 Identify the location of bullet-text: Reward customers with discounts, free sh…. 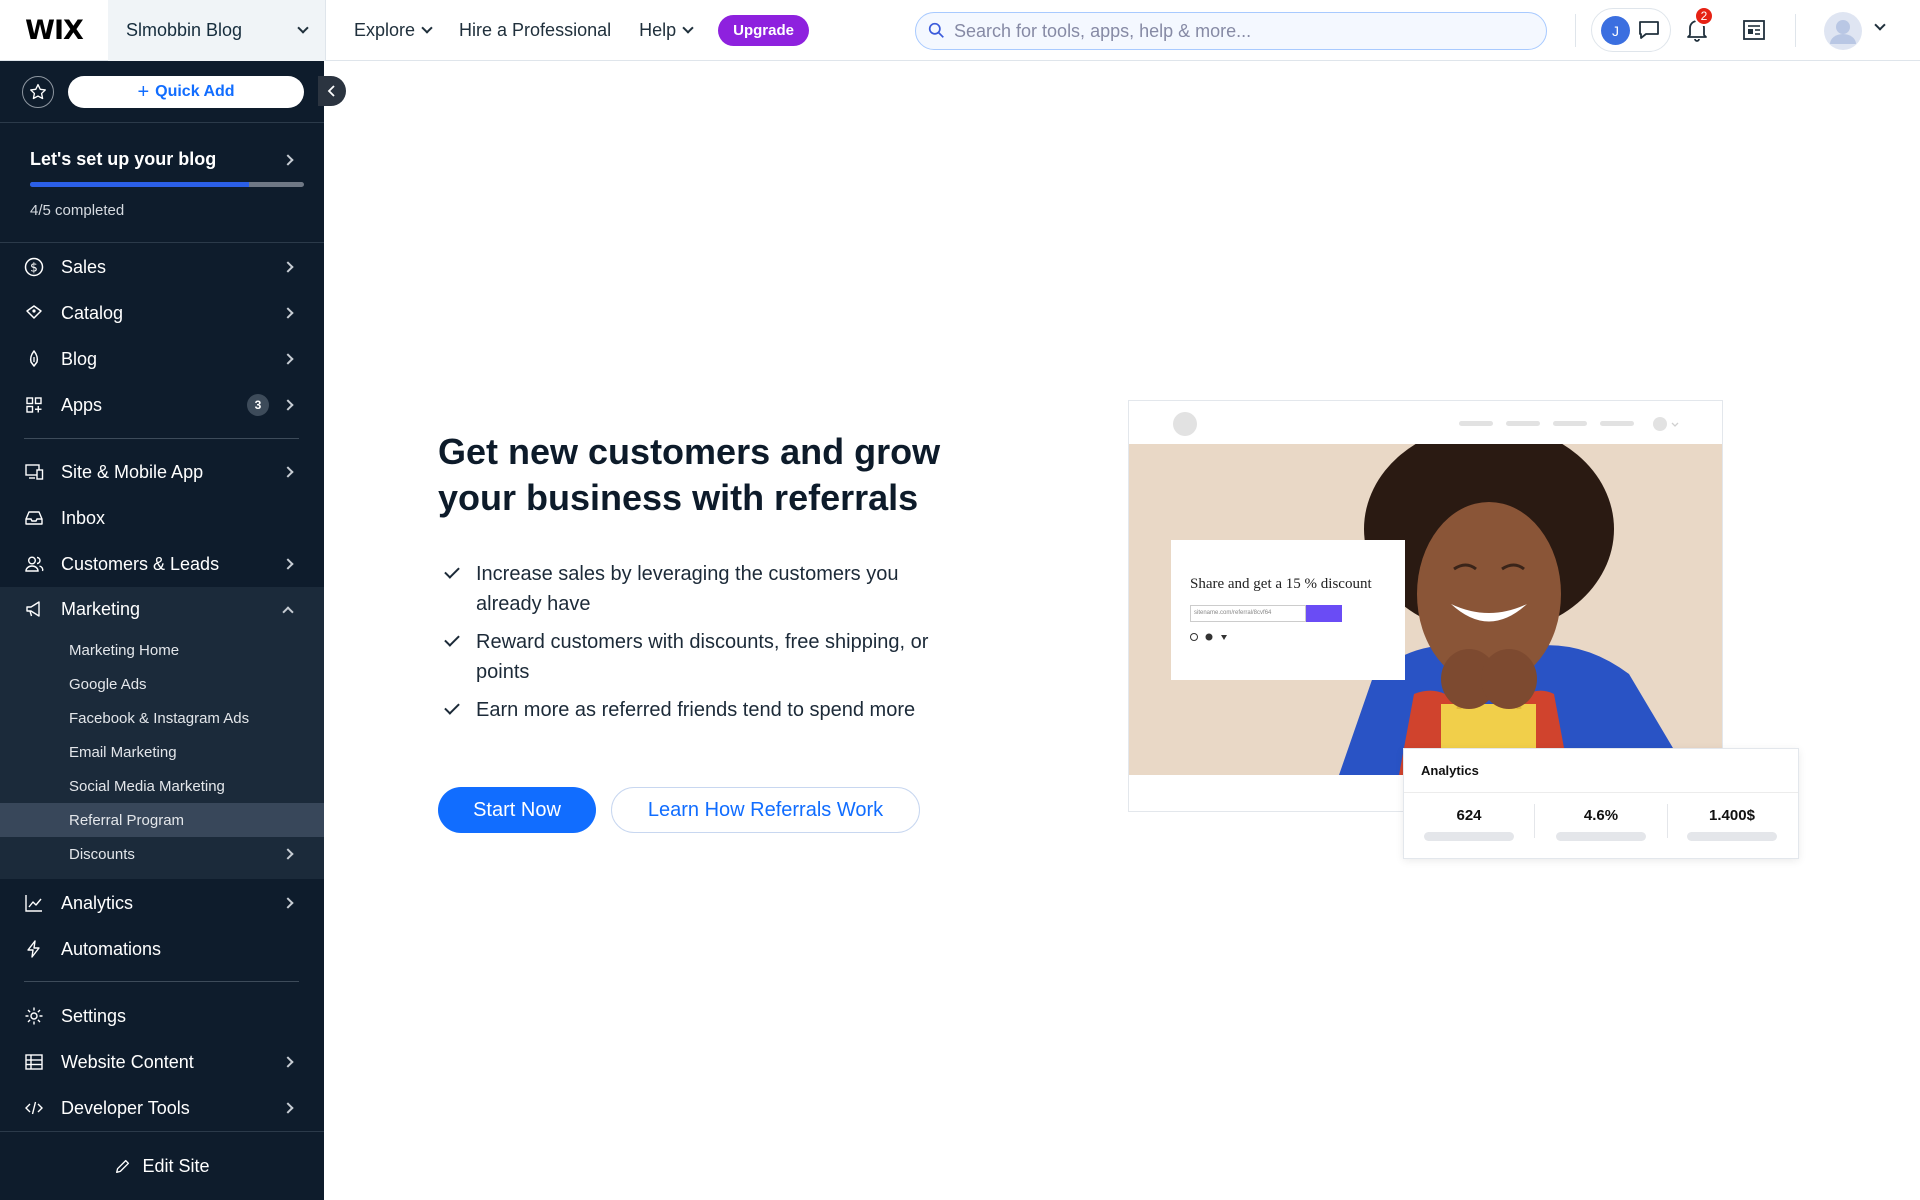
(702, 657).